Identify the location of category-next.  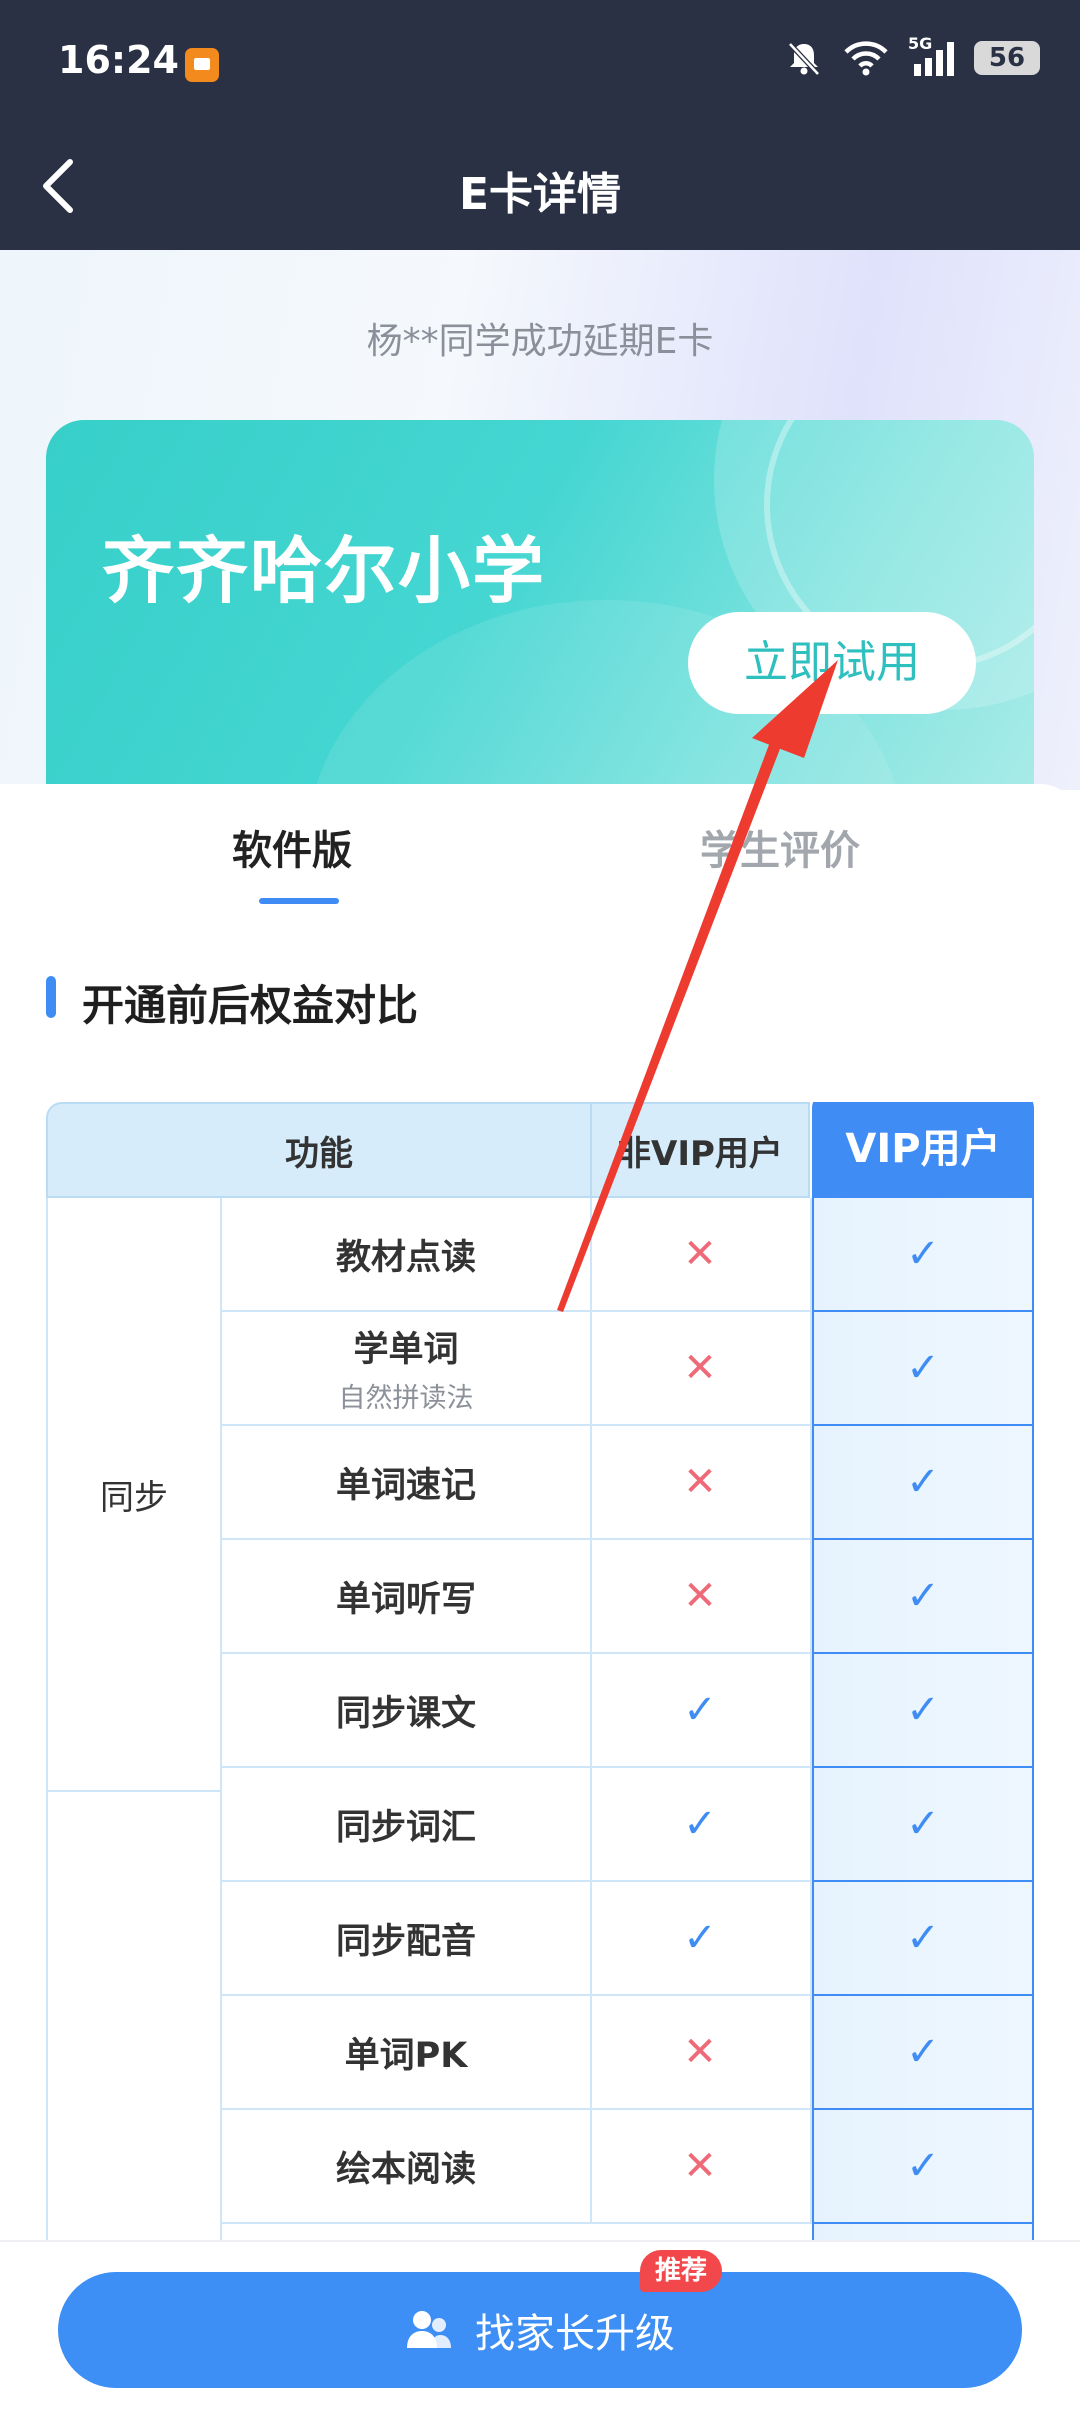
(134, 2017).